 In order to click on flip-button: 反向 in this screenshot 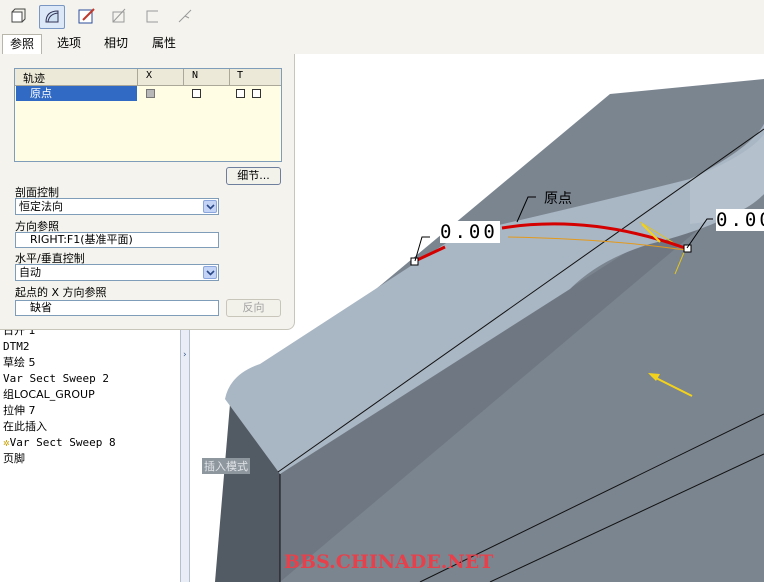, I will do `click(253, 308)`.